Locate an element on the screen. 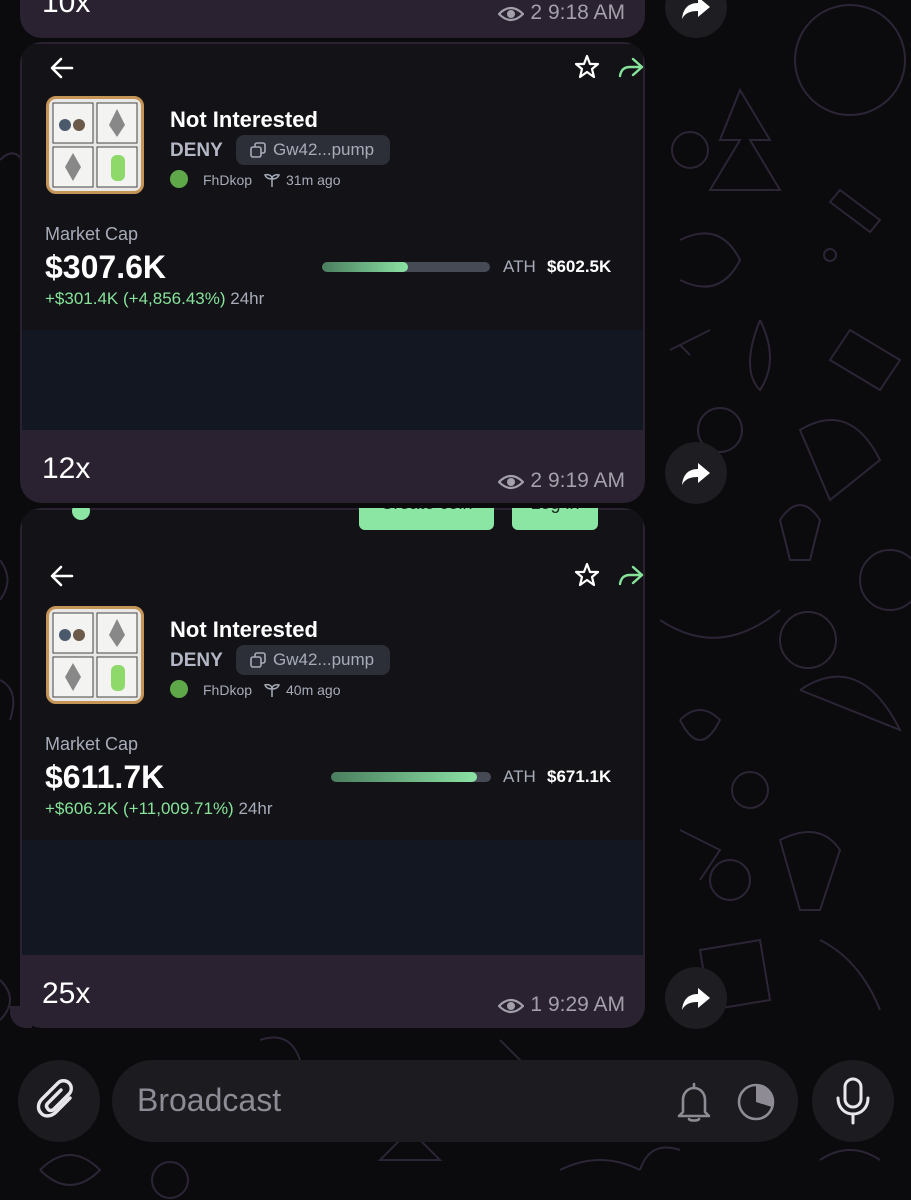 The height and width of the screenshot is (1200, 911). timer-icon is located at coordinates (756, 1102).